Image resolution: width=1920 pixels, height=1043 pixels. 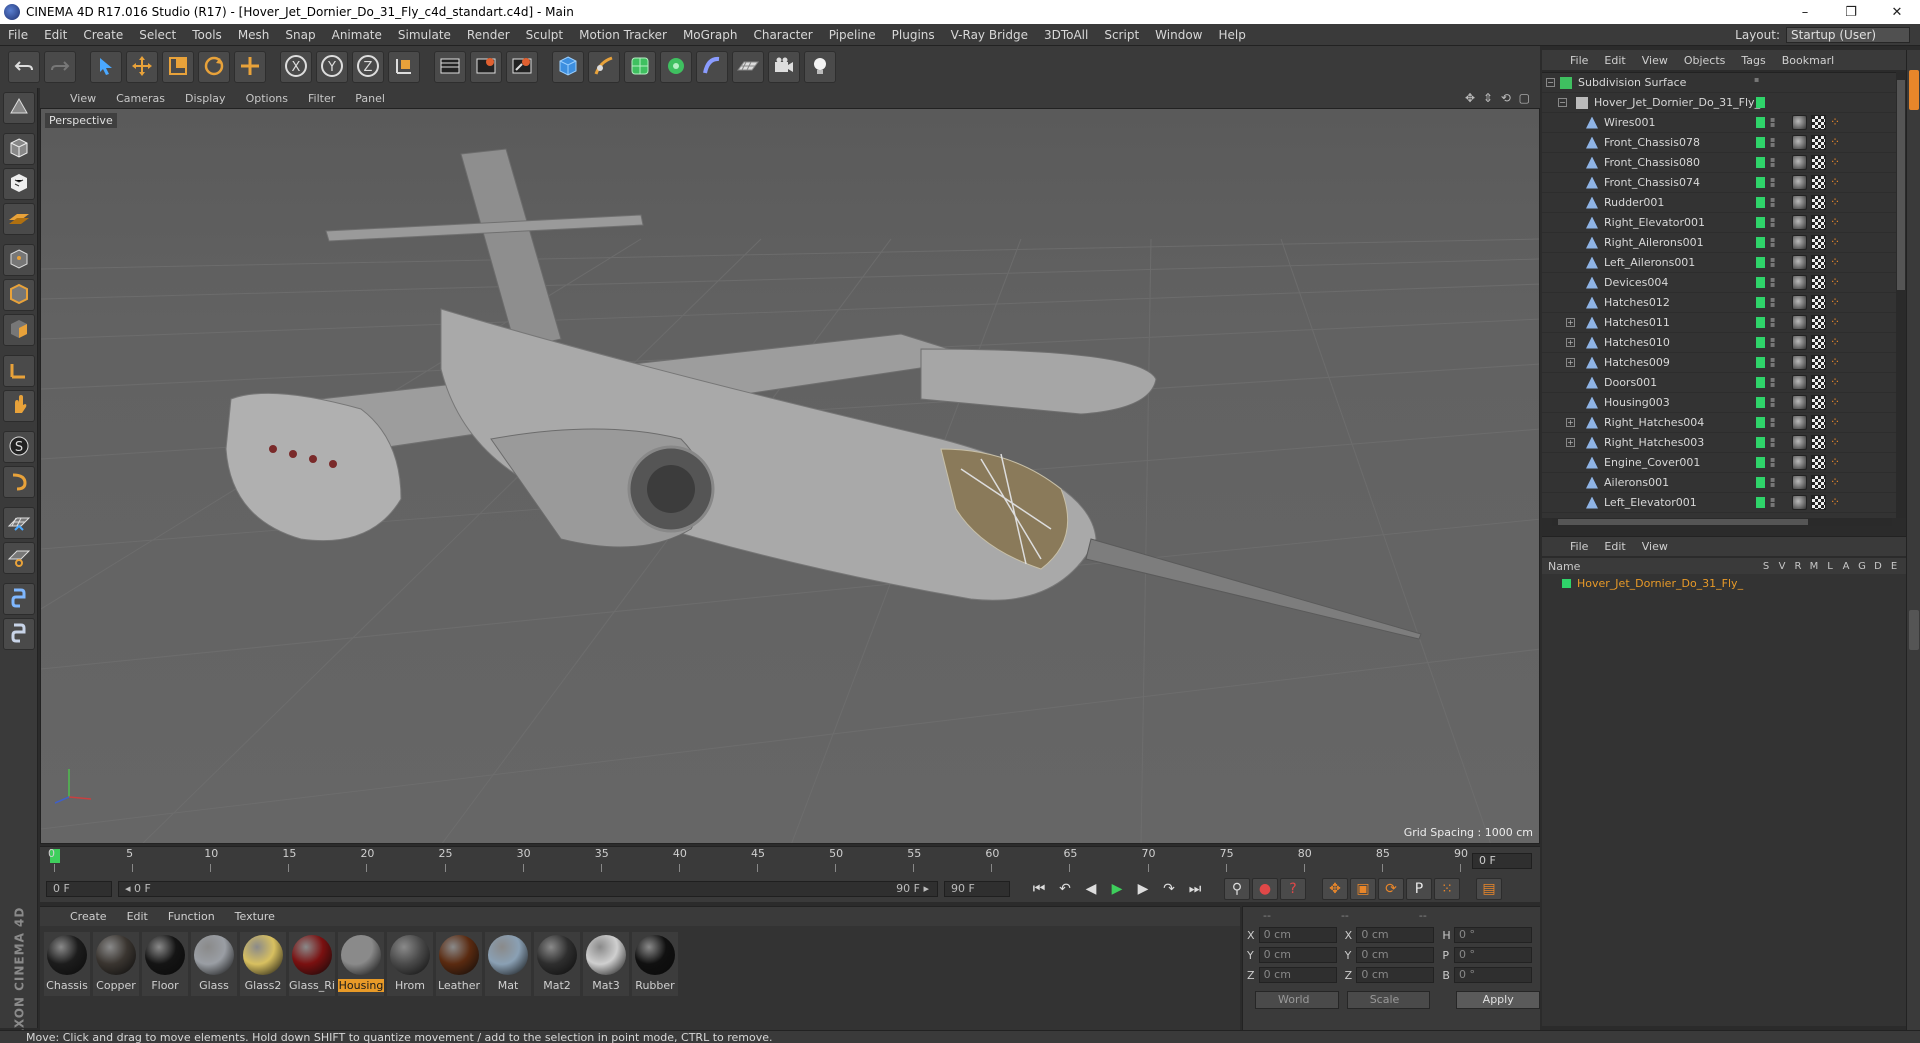 I want to click on viewport-menu-panel: Panel, so click(x=370, y=98).